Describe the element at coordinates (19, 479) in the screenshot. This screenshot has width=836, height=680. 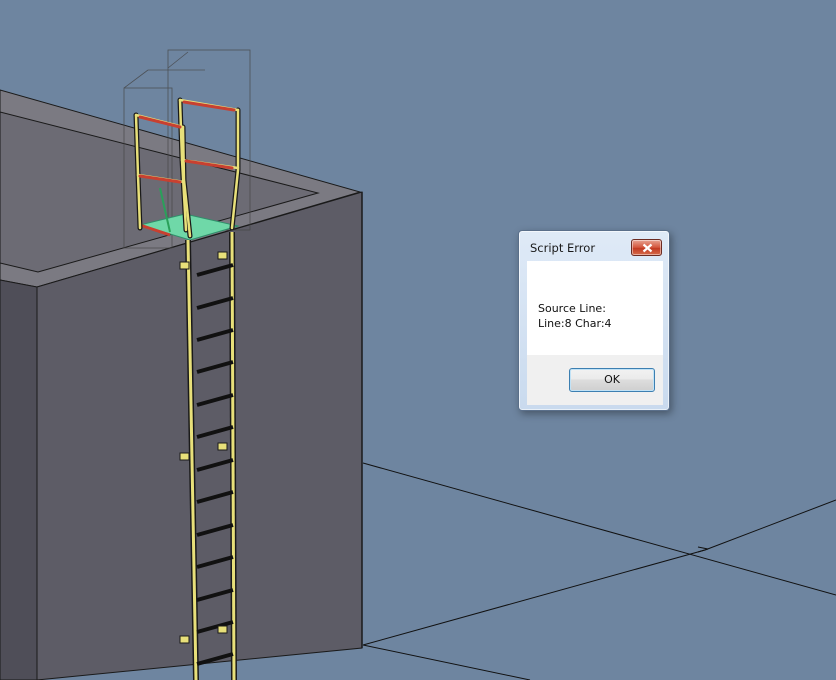
I see `structure-side-face` at that location.